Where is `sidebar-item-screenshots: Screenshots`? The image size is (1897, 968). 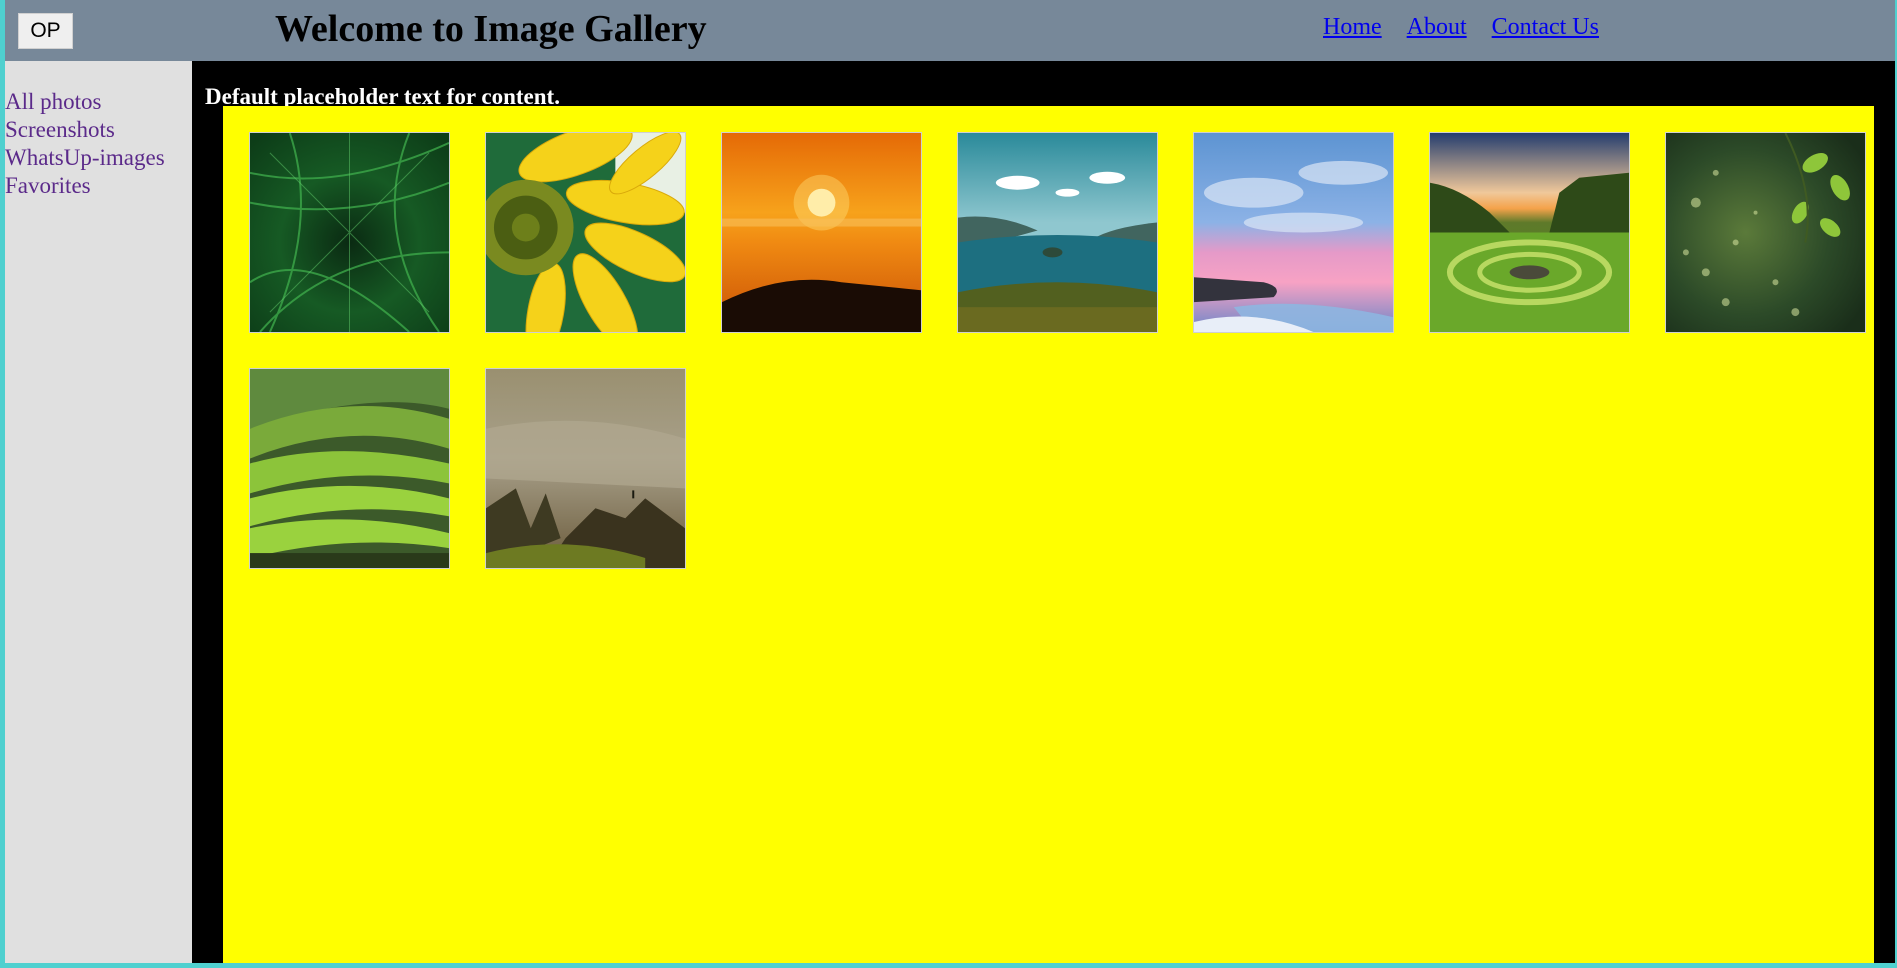 sidebar-item-screenshots: Screenshots is located at coordinates (85, 130).